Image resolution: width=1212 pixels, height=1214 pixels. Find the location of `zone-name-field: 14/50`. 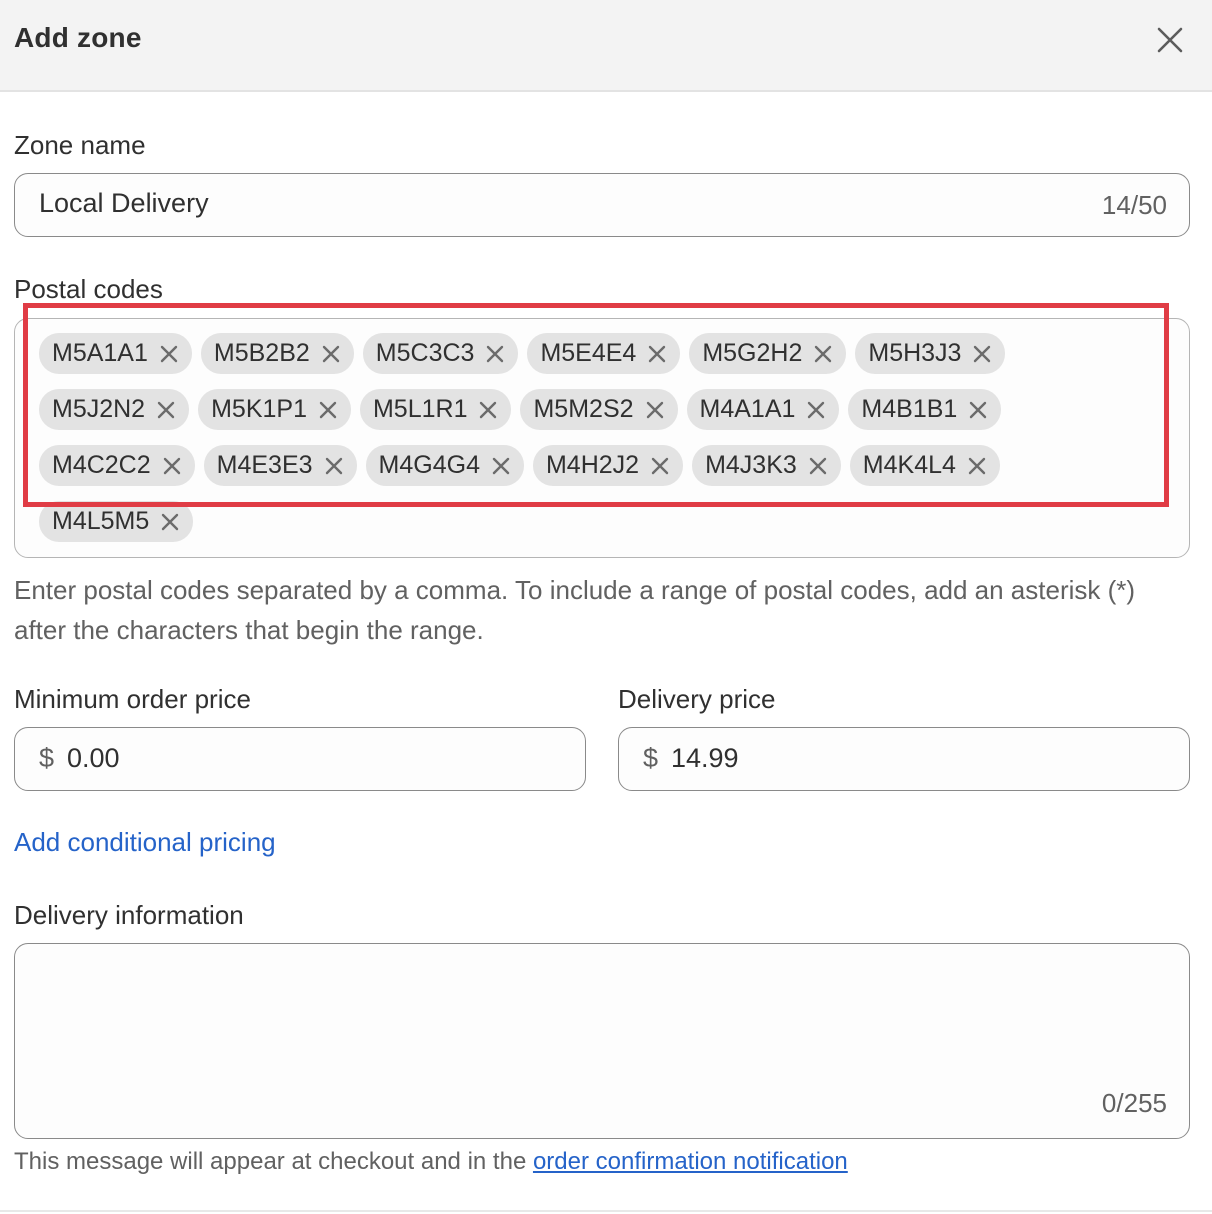

zone-name-field: 14/50 is located at coordinates (602, 205).